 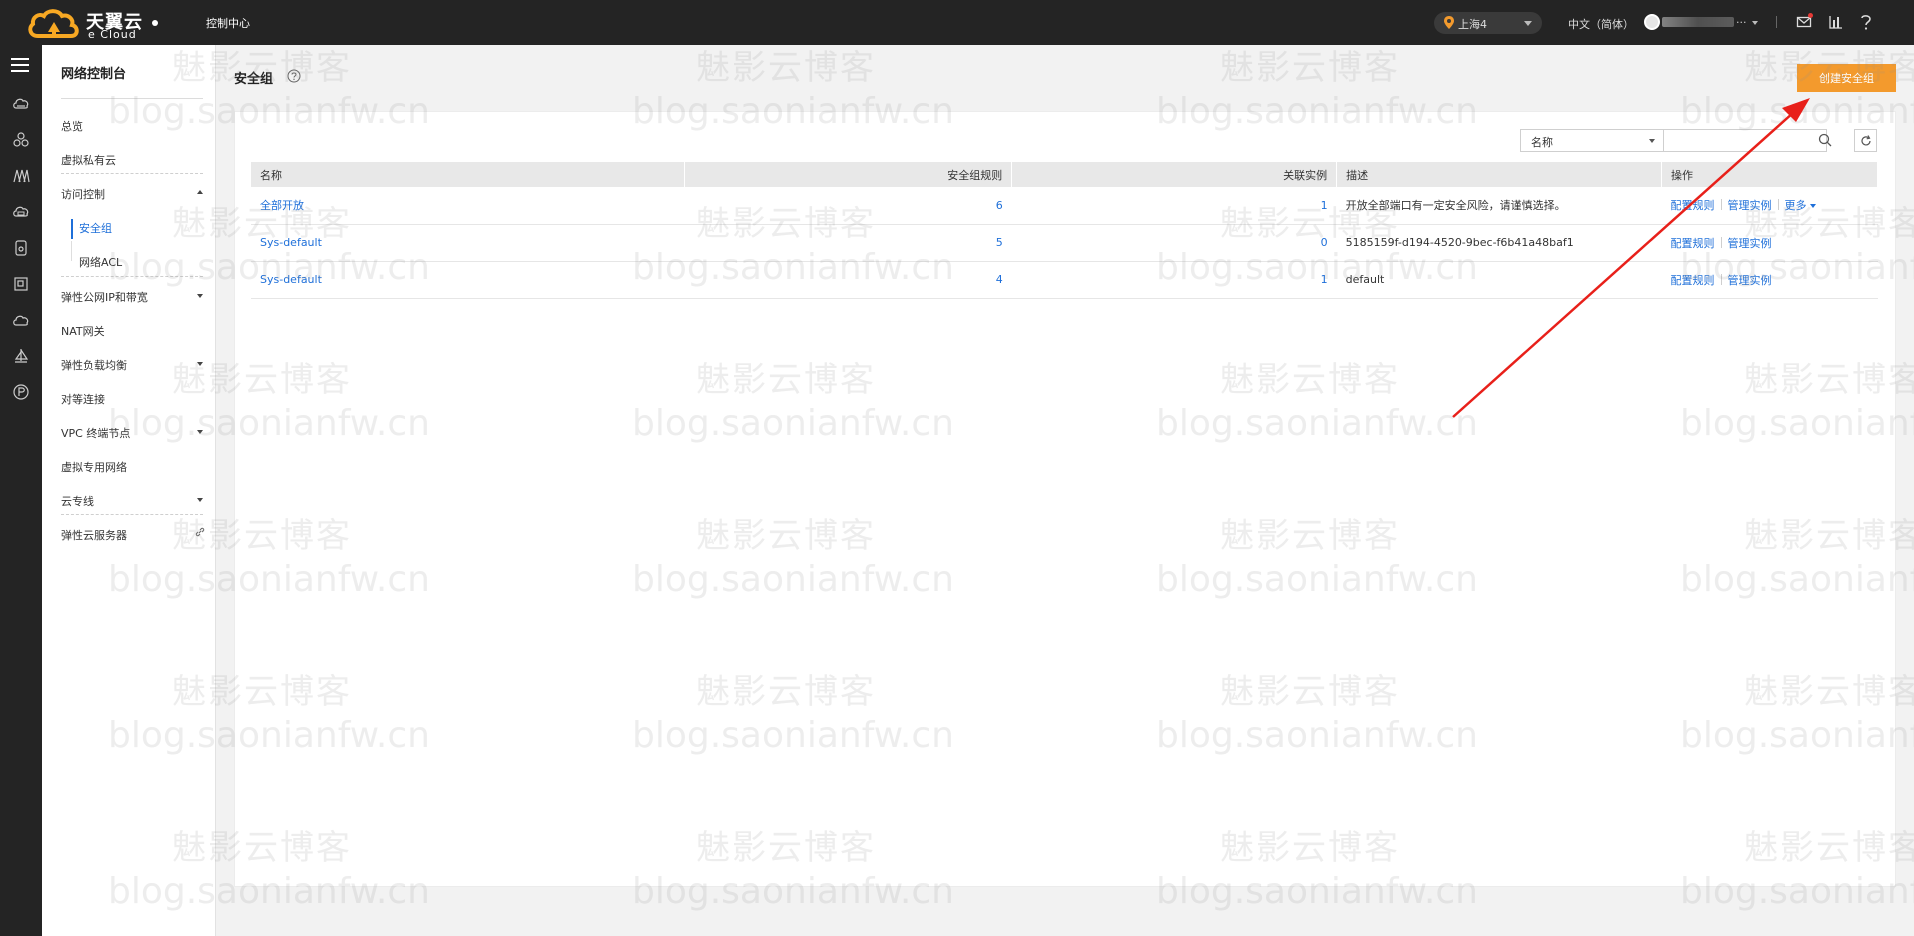 What do you see at coordinates (21, 248) in the screenshot?
I see `security-icon` at bounding box center [21, 248].